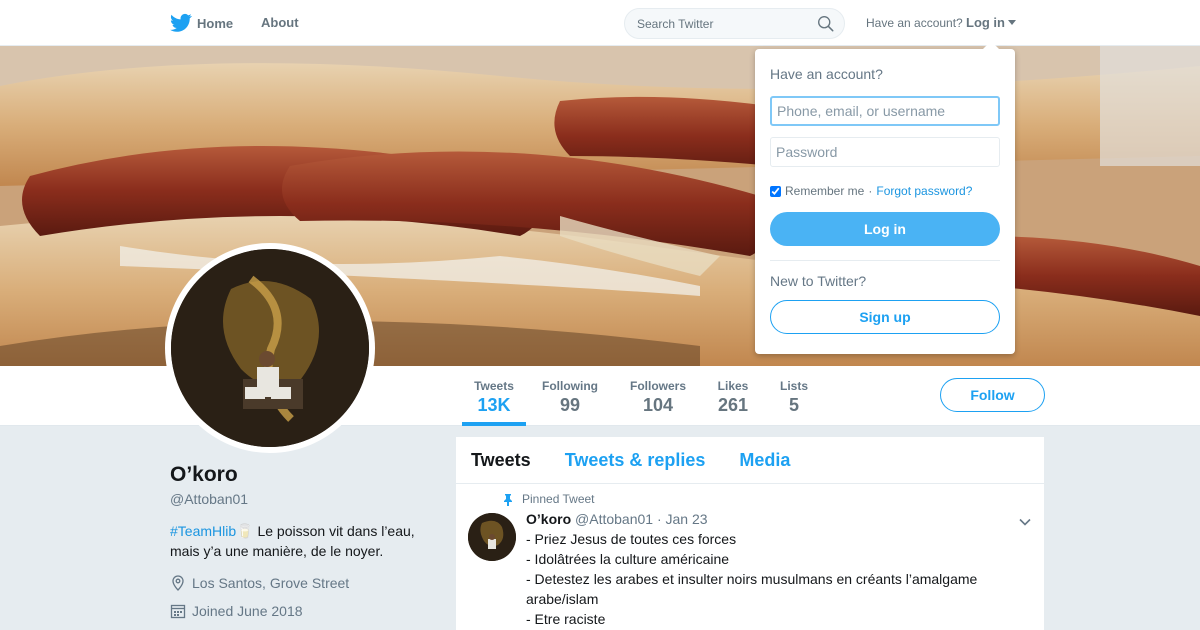  Describe the element at coordinates (793, 386) in the screenshot. I see `stat-label: Lists` at that location.